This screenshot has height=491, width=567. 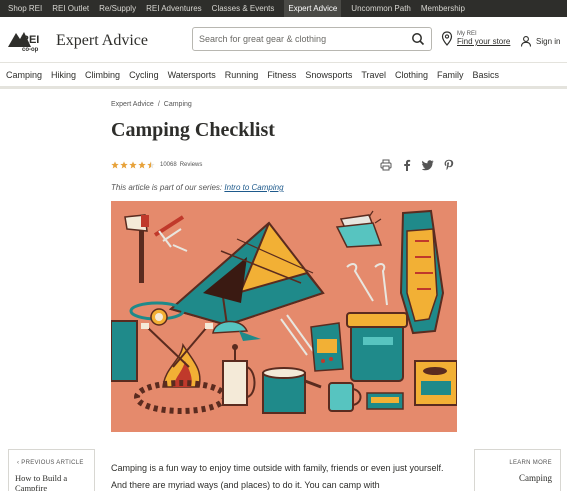 I want to click on user-icon, so click(x=526, y=41).